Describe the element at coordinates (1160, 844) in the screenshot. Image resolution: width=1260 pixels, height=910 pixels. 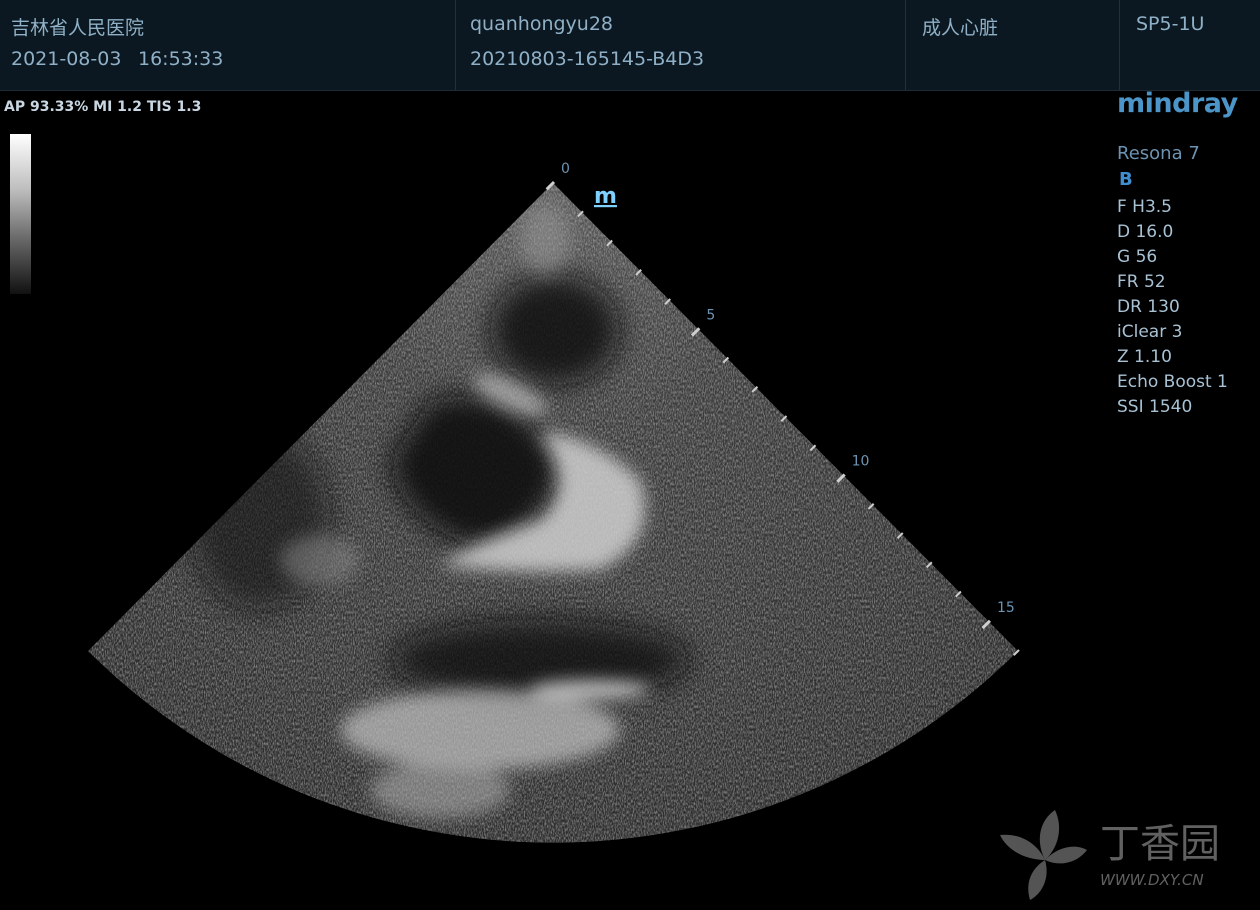
I see `watermark-name: 丁香园` at that location.